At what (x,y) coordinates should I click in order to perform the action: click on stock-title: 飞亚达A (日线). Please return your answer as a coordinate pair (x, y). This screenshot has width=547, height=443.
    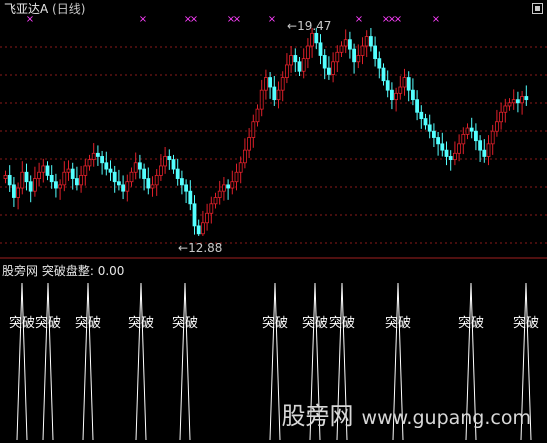
    Looking at the image, I should click on (44, 8).